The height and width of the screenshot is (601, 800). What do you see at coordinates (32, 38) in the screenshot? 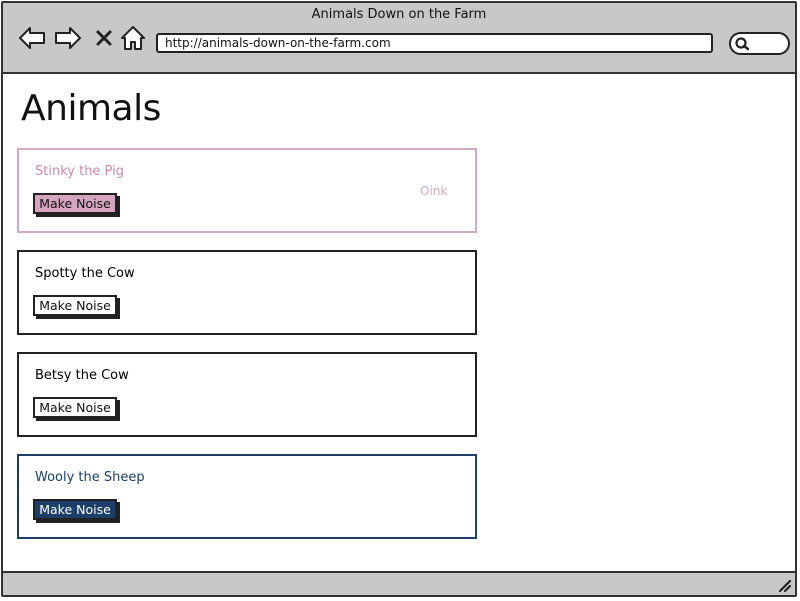
I see `back-arrow-icon` at bounding box center [32, 38].